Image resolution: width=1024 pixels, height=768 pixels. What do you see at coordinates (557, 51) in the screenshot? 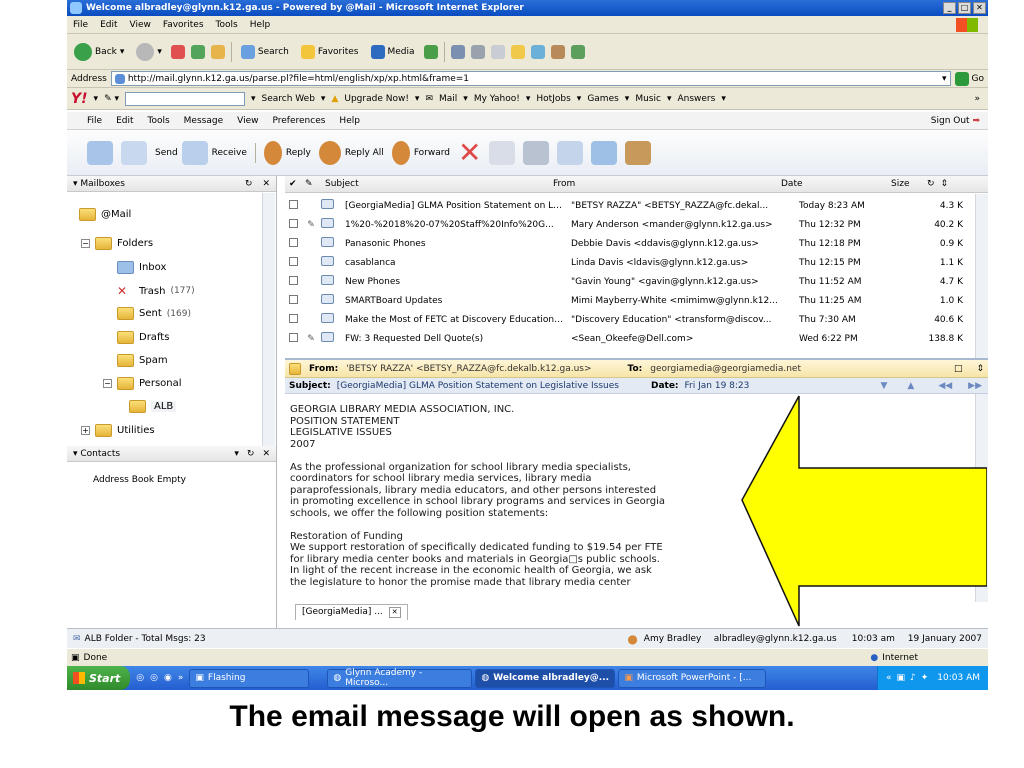
I see `research-icon` at bounding box center [557, 51].